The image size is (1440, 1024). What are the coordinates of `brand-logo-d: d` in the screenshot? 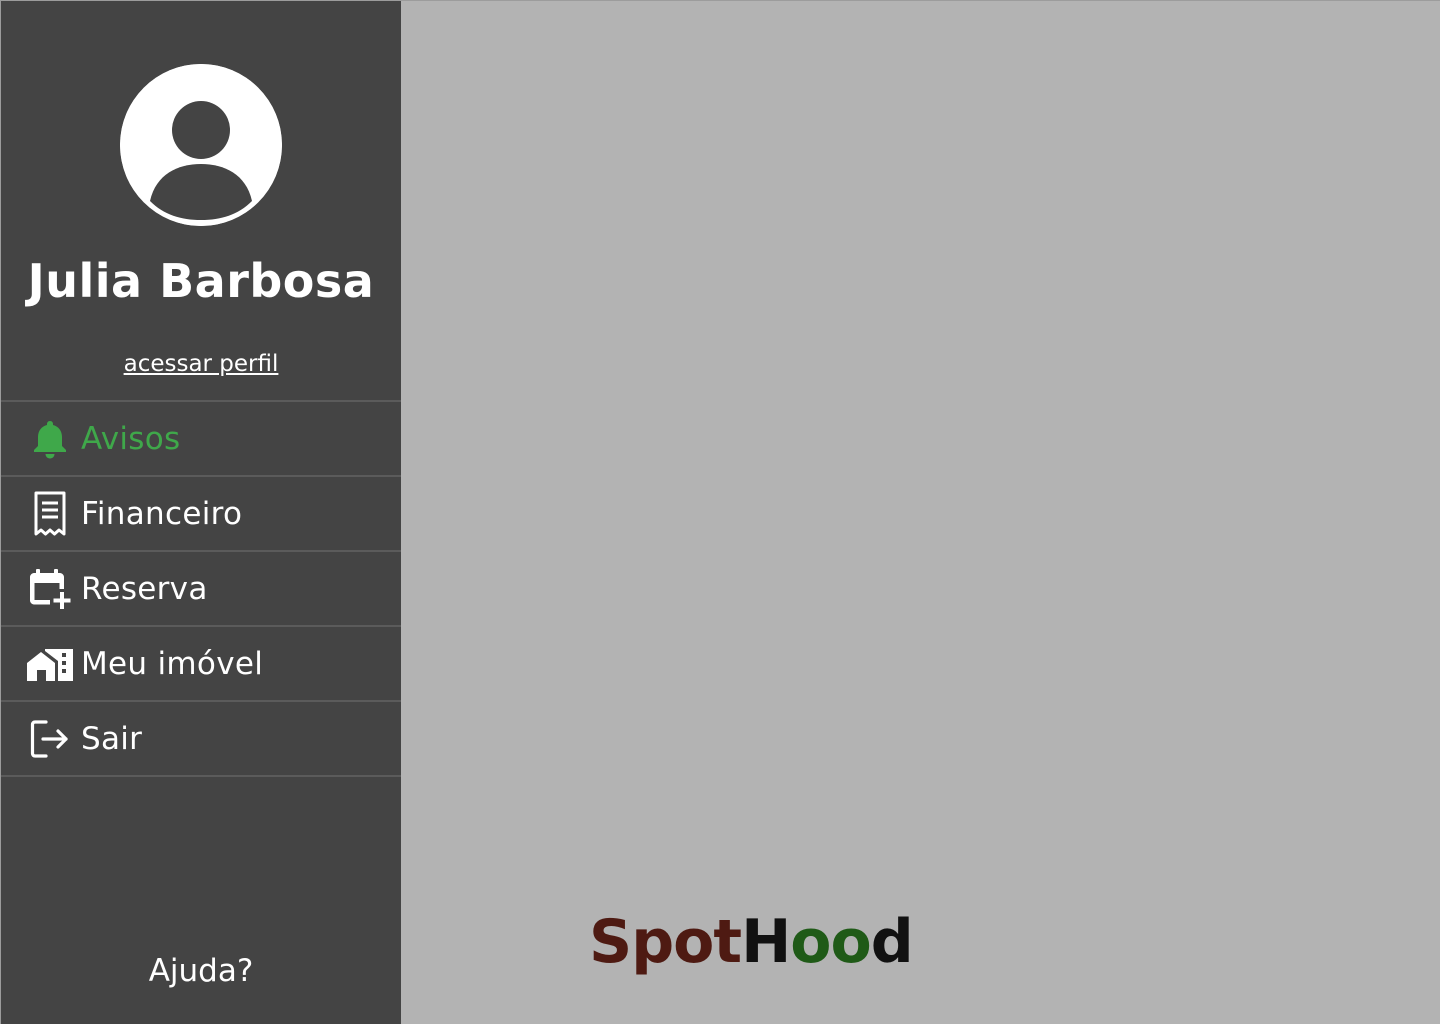 It's located at (892, 942).